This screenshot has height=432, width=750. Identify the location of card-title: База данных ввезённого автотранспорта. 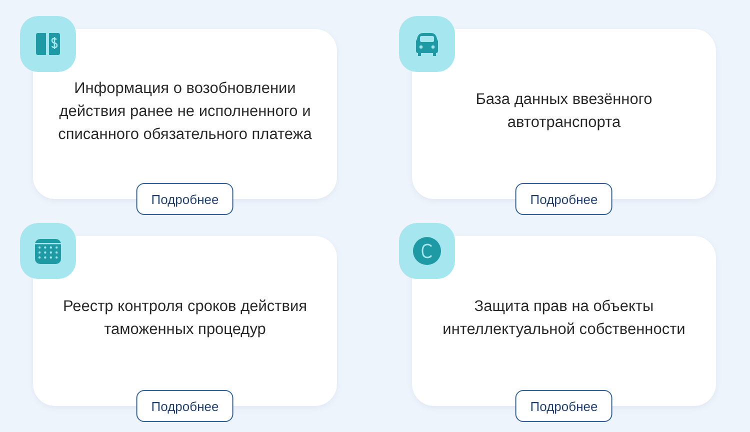
(564, 111).